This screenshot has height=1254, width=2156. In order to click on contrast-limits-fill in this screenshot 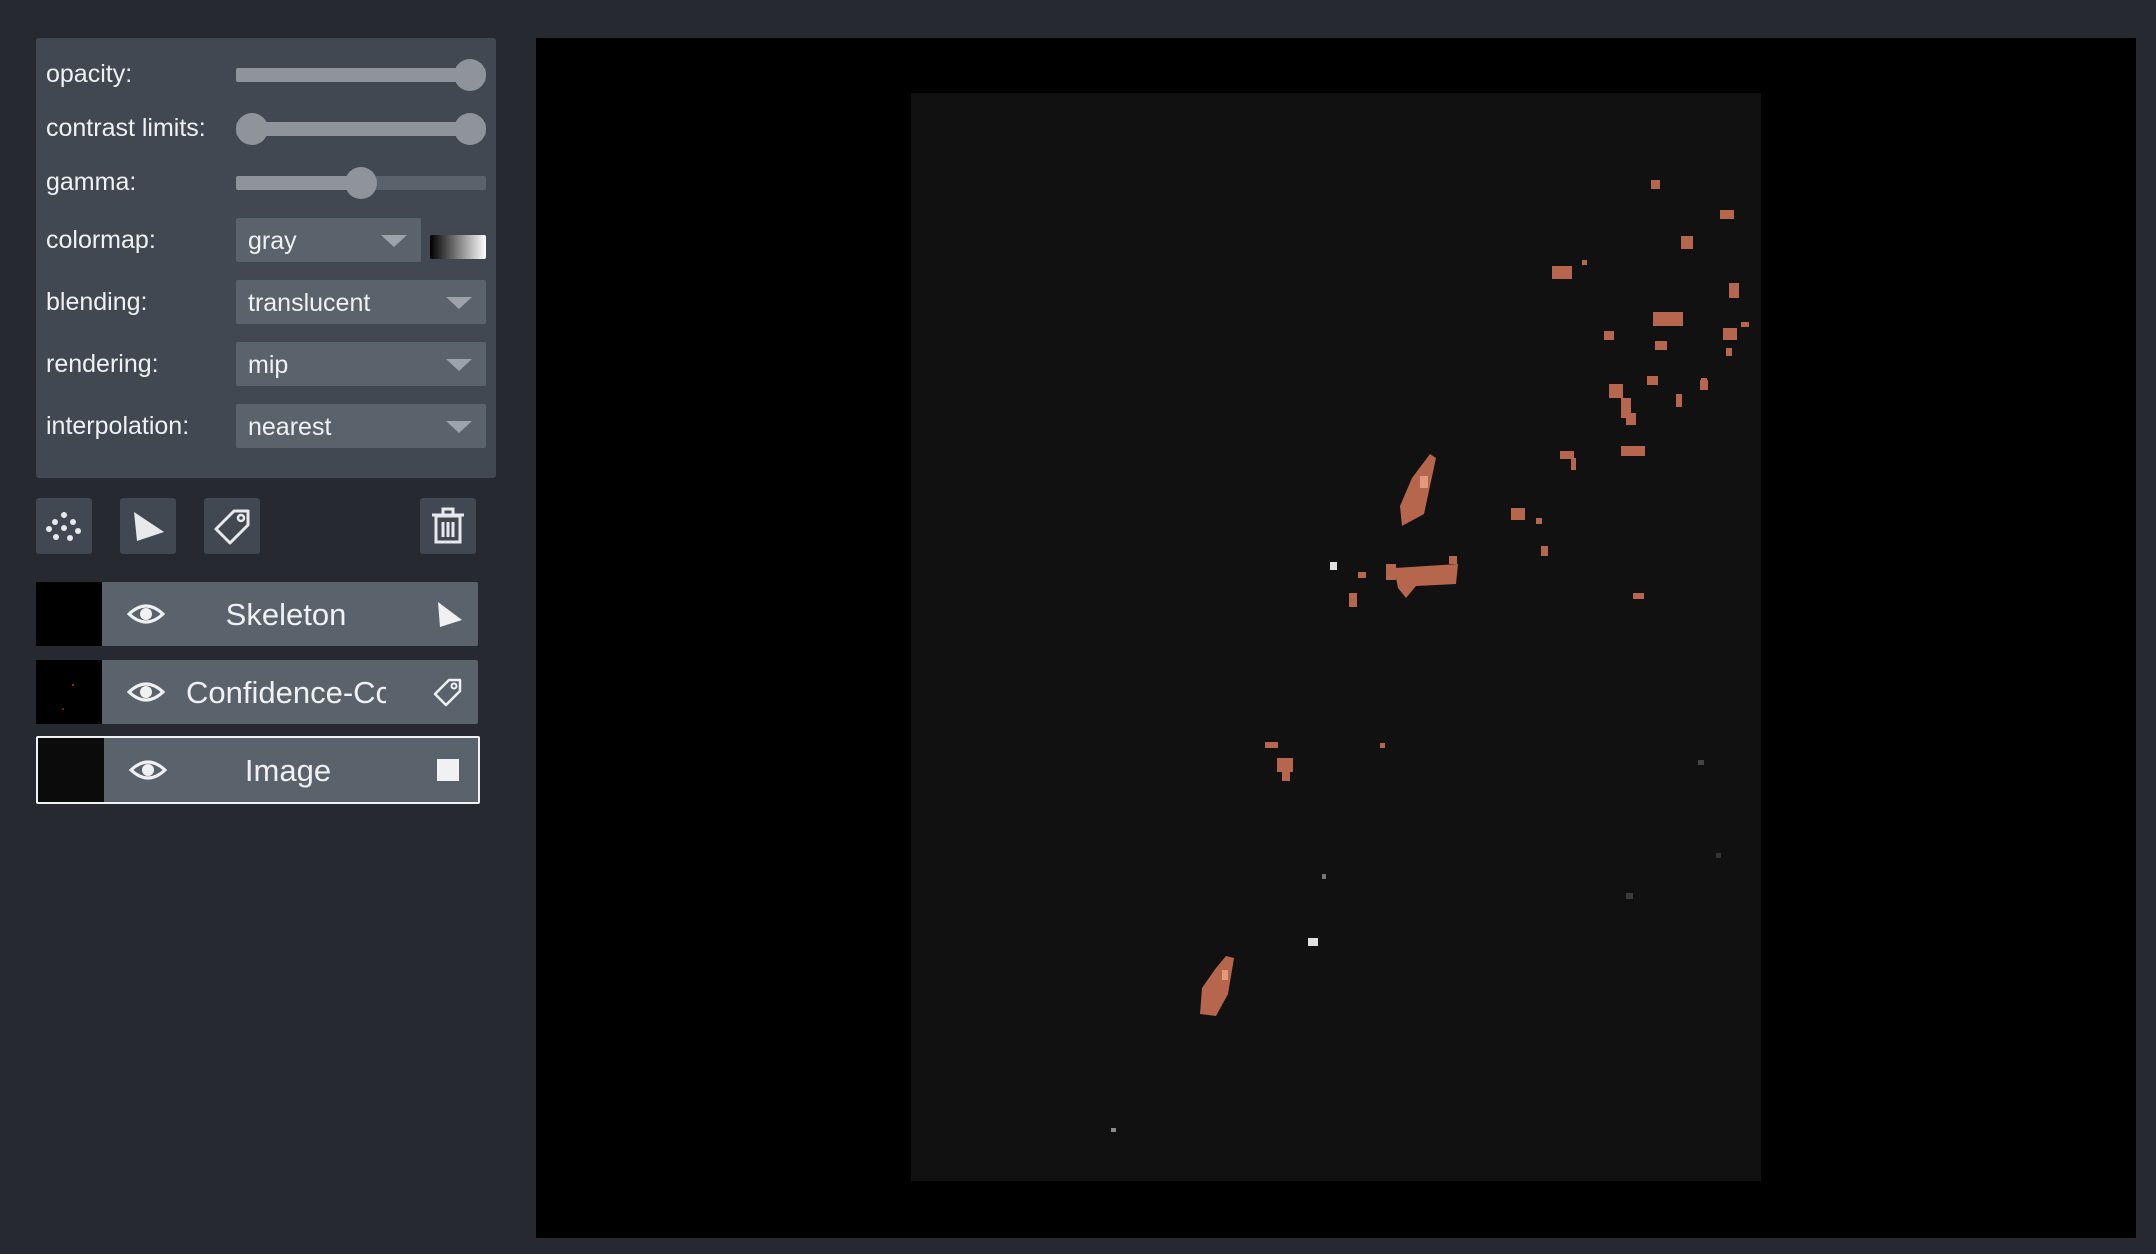, I will do `click(361, 129)`.